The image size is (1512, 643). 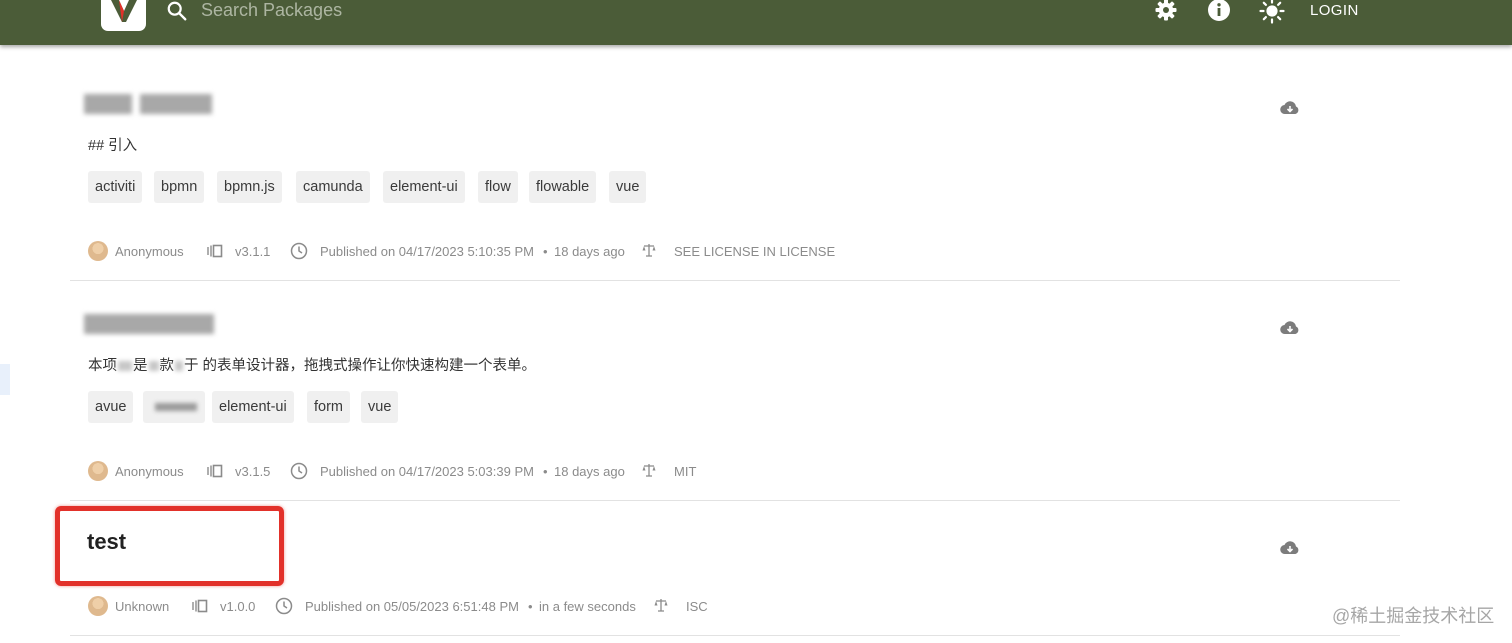 I want to click on login-button: LOGIN, so click(x=1334, y=10).